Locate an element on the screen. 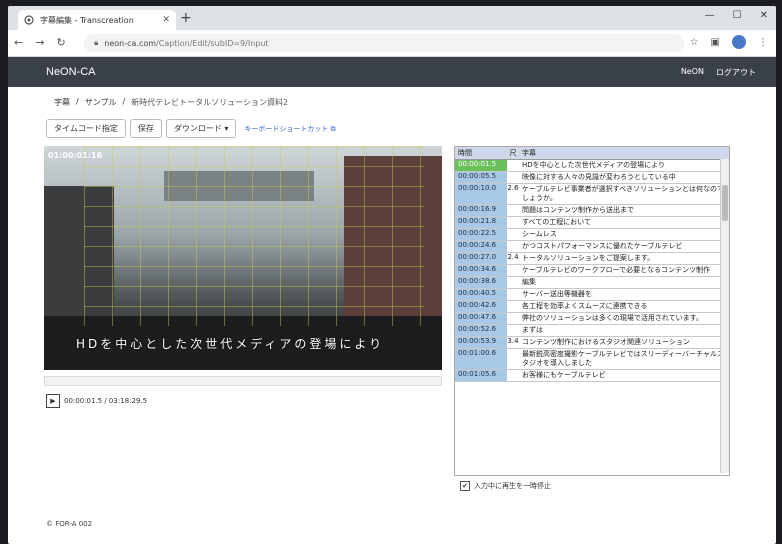 This screenshot has width=782, height=544. caption-text: 最新鋭高密度撮影ケーブルテレビではスリーディーバーチャルスタジオを導入しました is located at coordinates (624, 359).